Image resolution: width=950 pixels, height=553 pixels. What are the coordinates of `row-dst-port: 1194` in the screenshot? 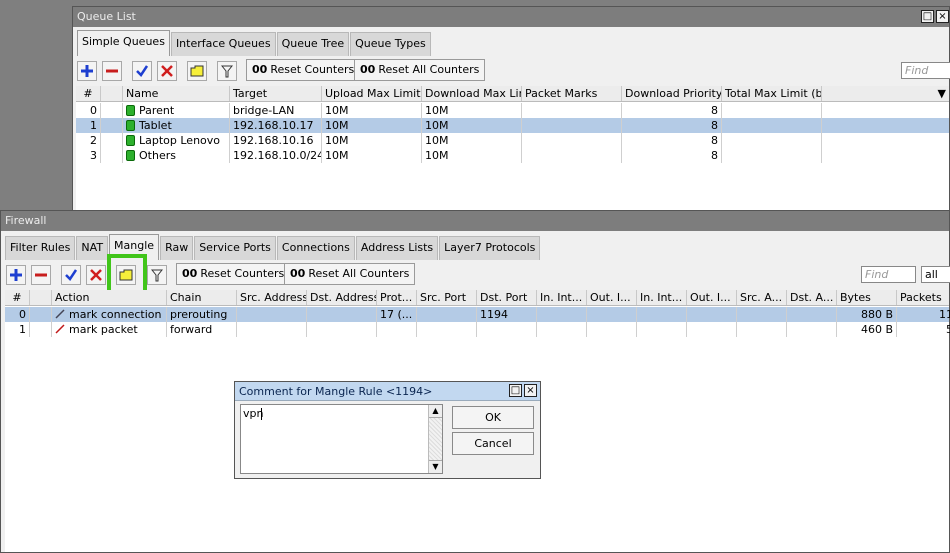 It's located at (507, 314).